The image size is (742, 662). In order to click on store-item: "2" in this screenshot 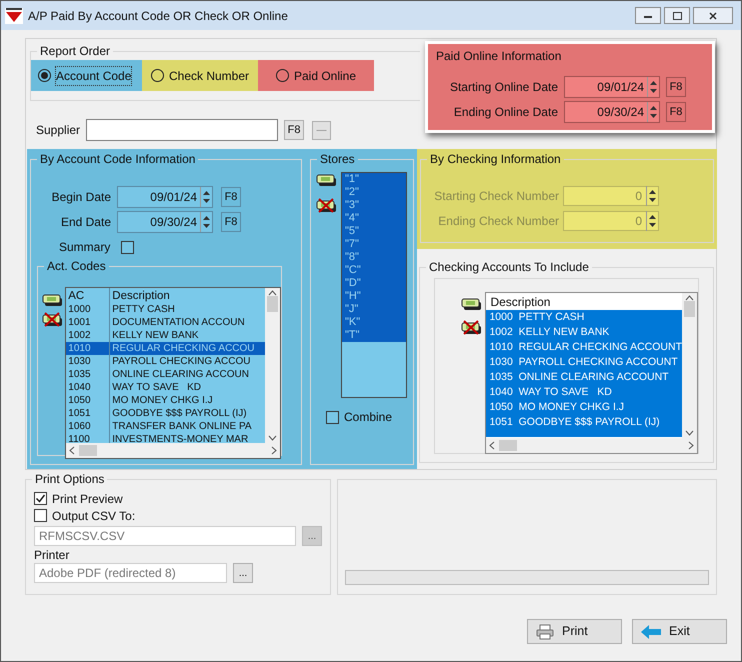, I will do `click(374, 192)`.